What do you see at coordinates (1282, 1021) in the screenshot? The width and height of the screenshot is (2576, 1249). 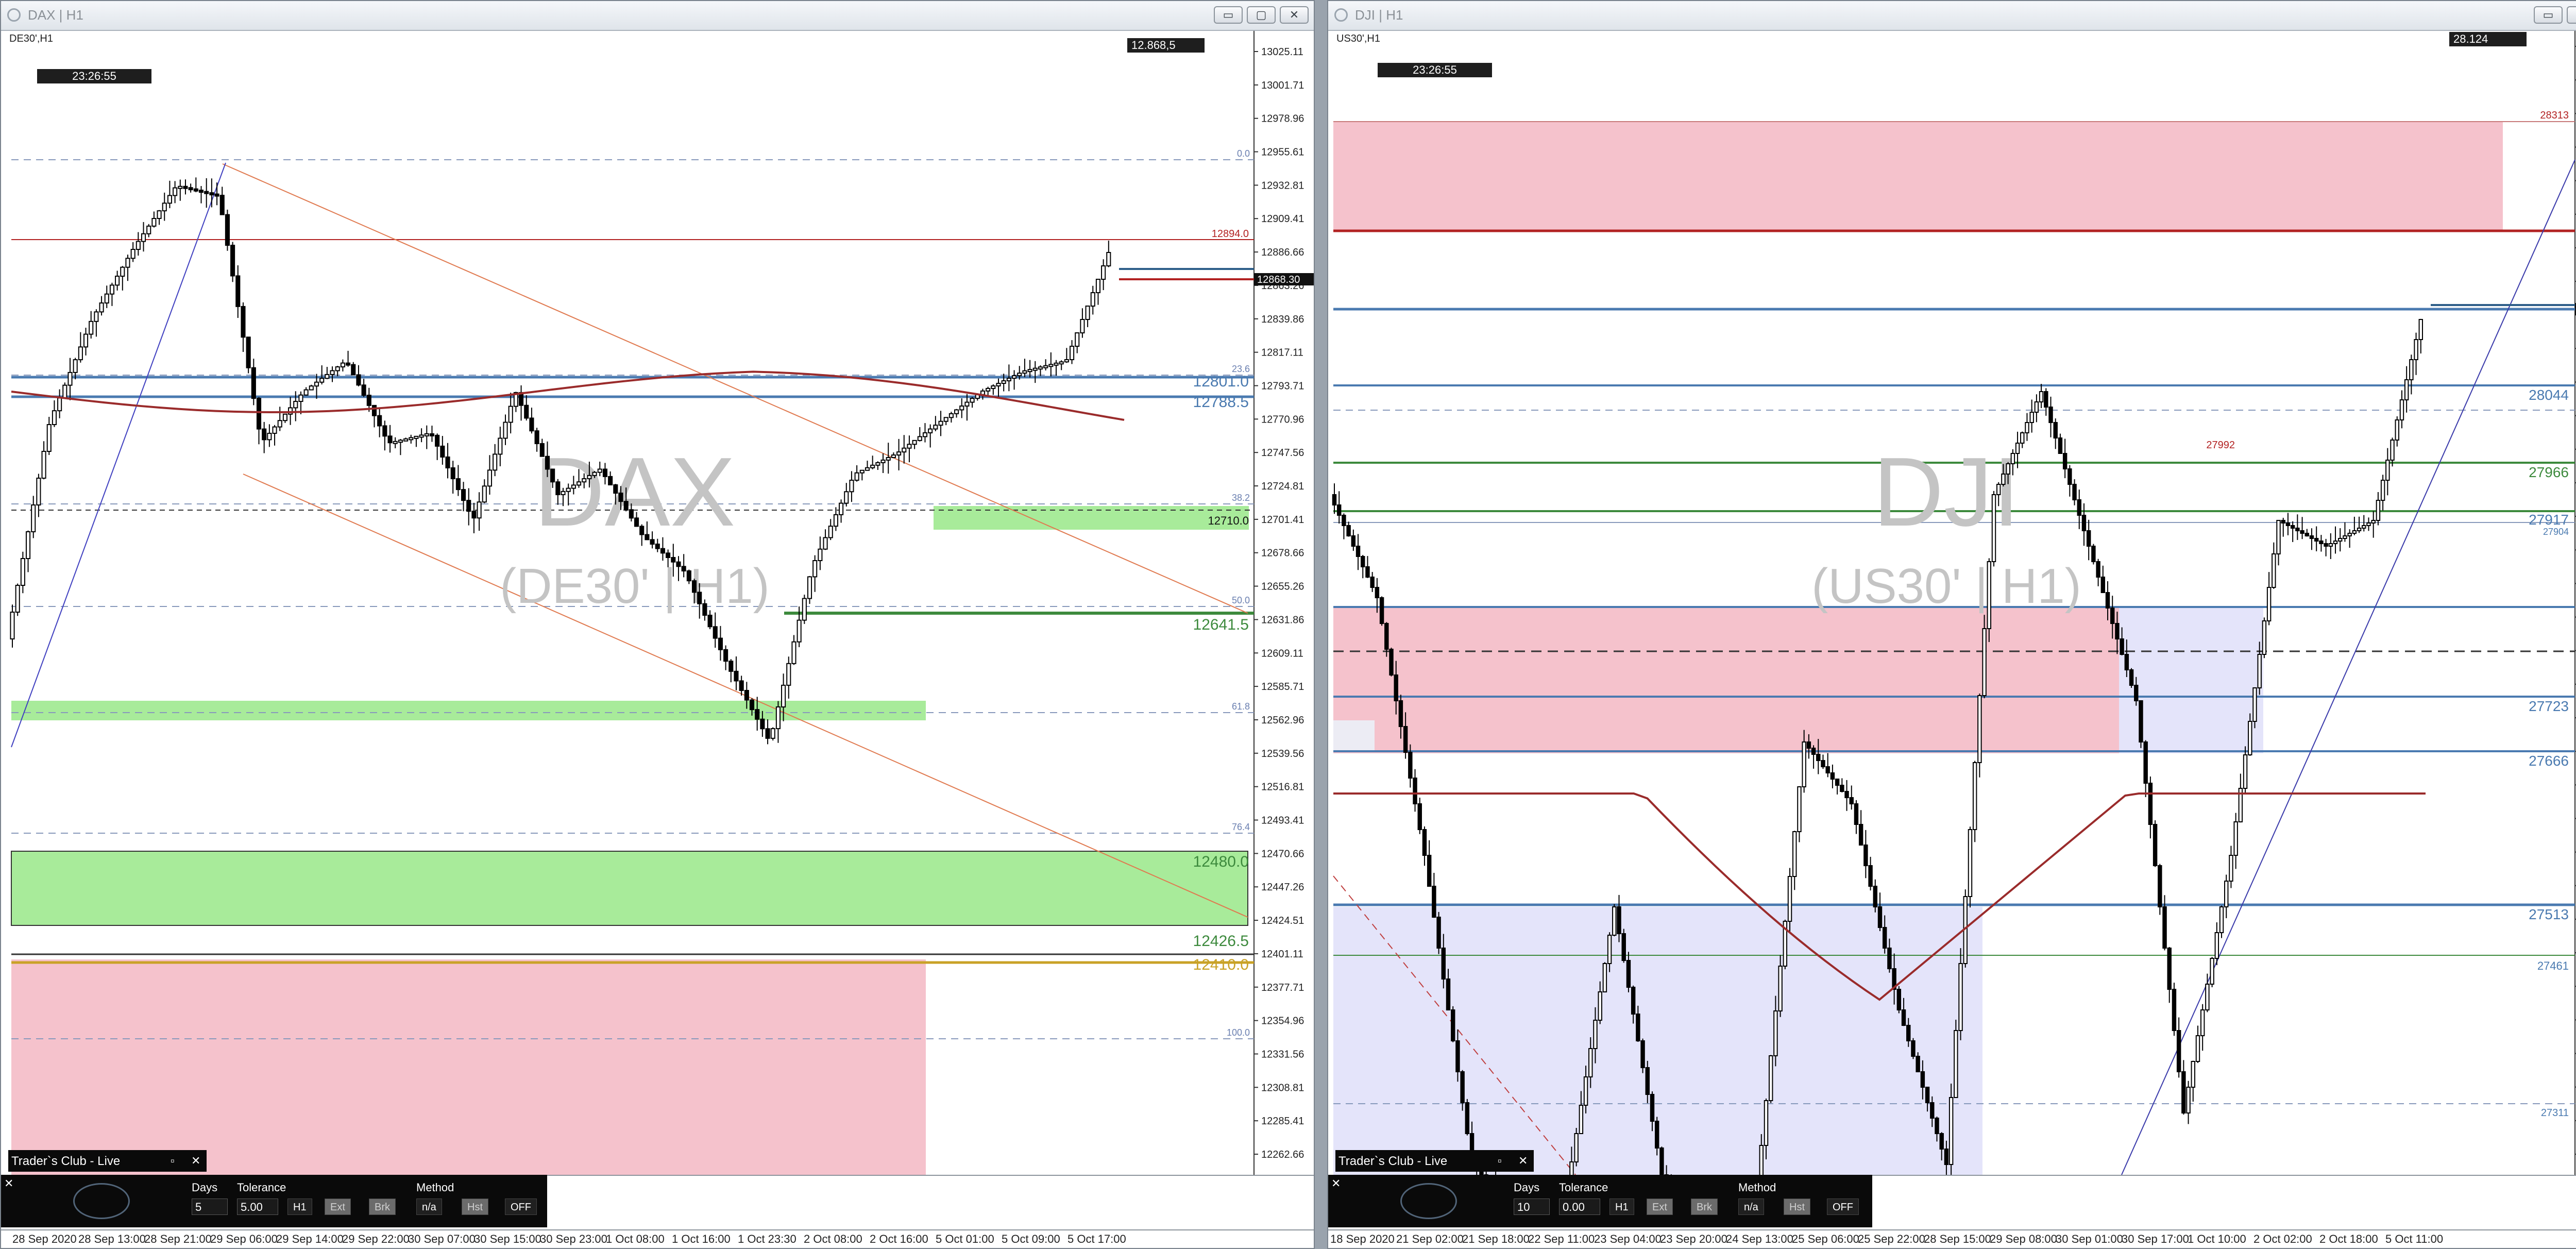 I see `price-axis-label: 12354.96` at bounding box center [1282, 1021].